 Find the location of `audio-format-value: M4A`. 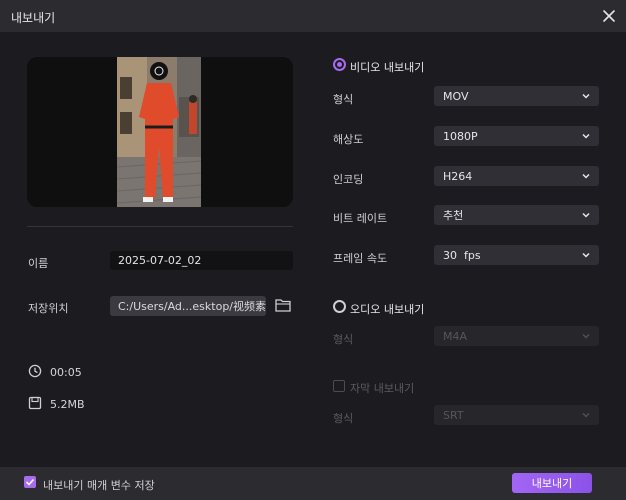

audio-format-value: M4A is located at coordinates (455, 336).